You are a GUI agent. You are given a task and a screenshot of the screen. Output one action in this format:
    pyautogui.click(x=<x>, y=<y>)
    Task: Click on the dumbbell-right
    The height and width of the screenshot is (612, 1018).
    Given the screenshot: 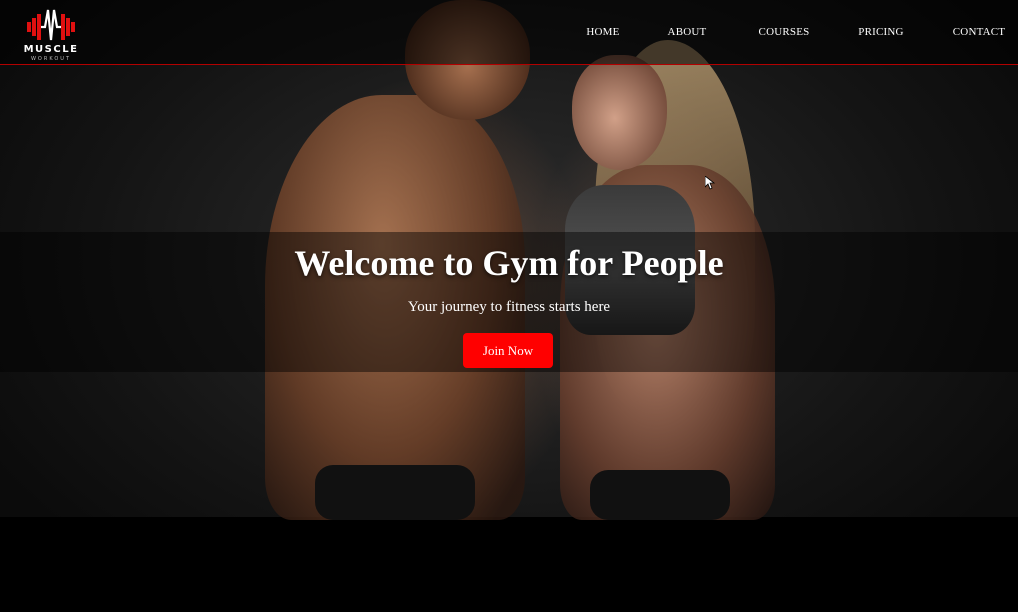 What is the action you would take?
    pyautogui.click(x=660, y=495)
    